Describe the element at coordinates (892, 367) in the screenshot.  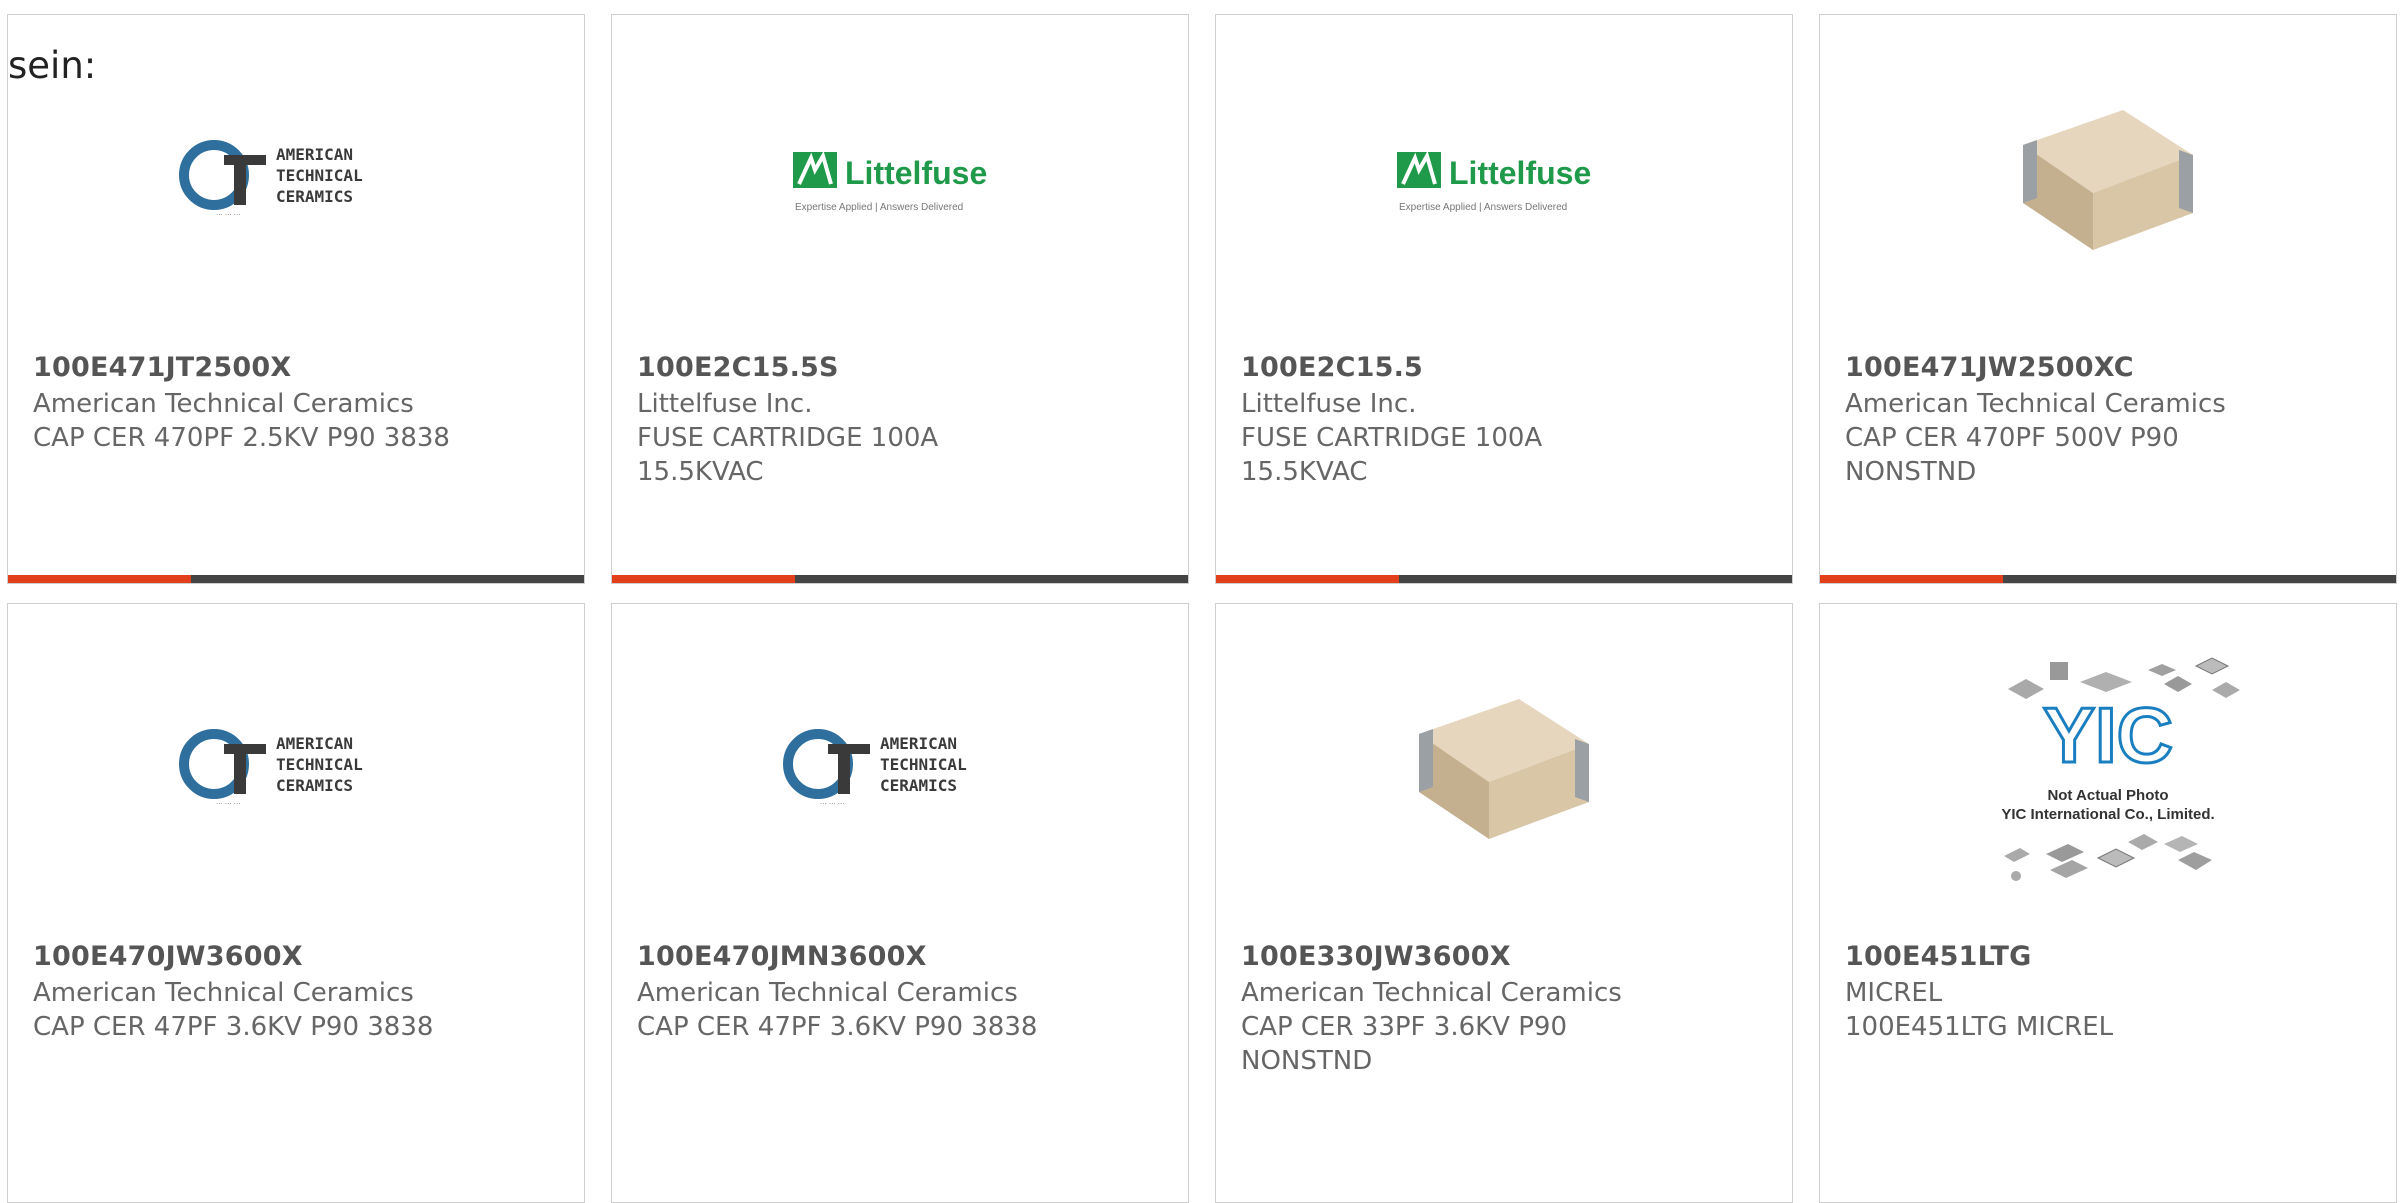
I see `part-number: 100E2C15.5S` at that location.